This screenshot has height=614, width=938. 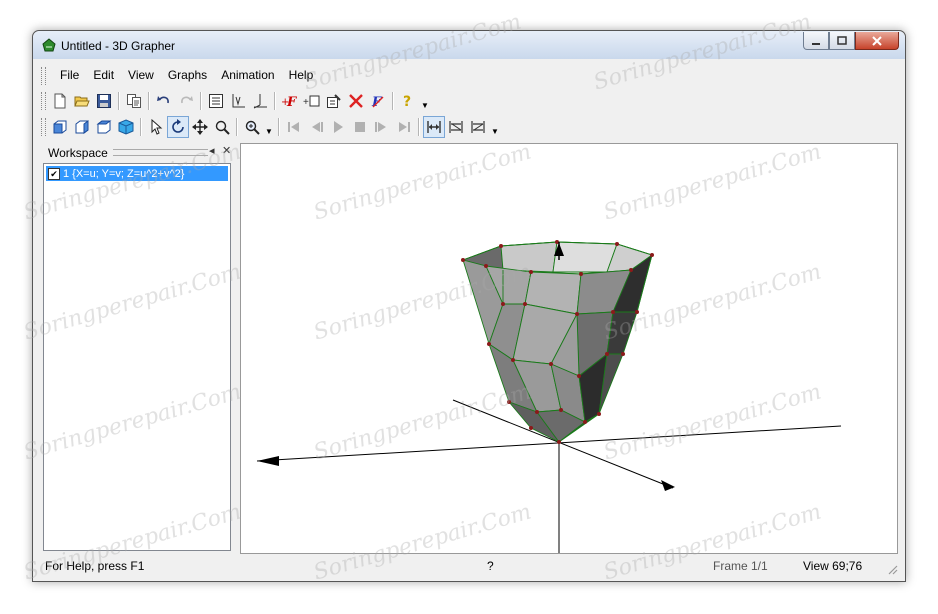 What do you see at coordinates (408, 101) in the screenshot?
I see `help-button: ?` at bounding box center [408, 101].